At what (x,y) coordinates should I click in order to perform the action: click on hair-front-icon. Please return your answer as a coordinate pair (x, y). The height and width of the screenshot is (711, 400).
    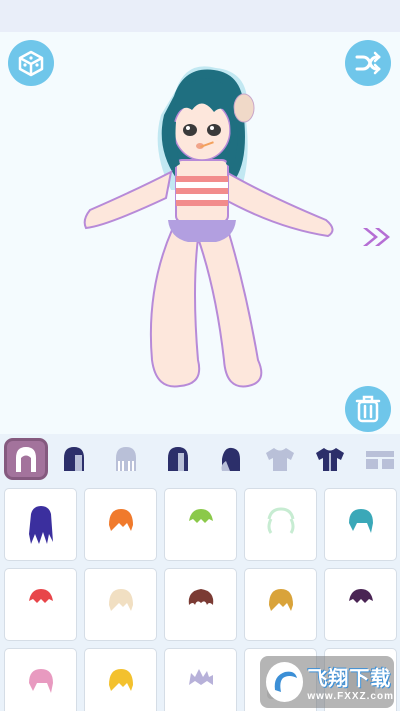
    Looking at the image, I should click on (26, 459).